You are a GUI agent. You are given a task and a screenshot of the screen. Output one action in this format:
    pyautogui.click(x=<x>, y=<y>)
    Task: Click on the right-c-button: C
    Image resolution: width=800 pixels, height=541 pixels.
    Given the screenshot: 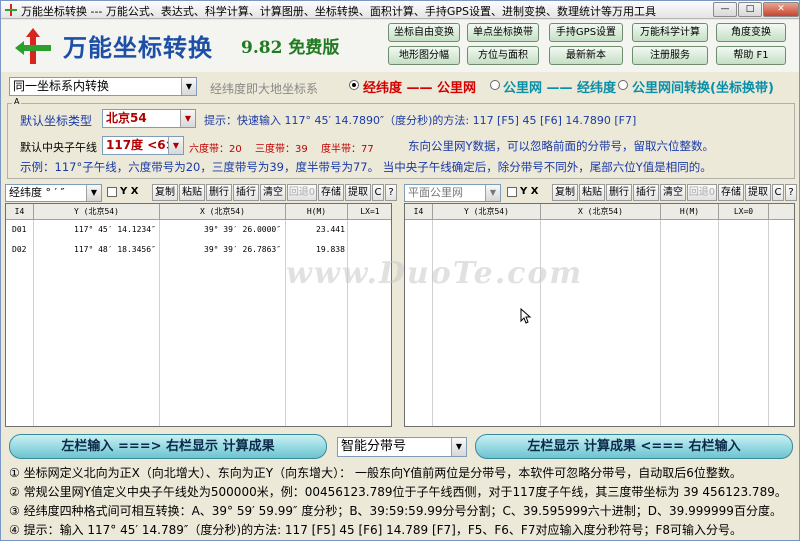 What is the action you would take?
    pyautogui.click(x=778, y=192)
    